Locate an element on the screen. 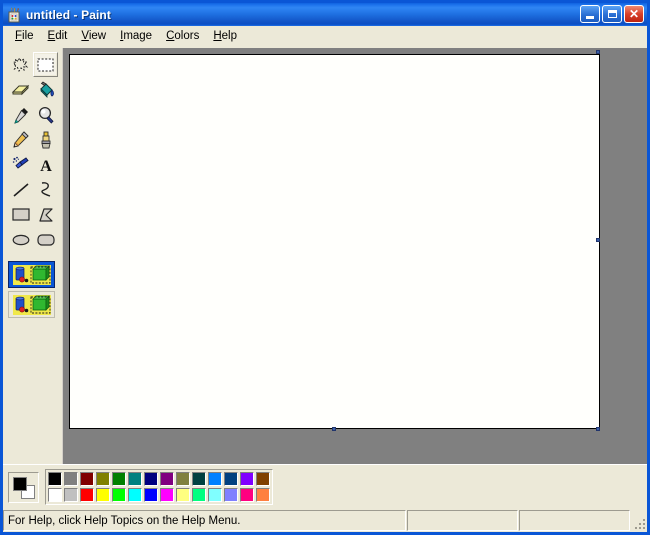 Image resolution: width=650 pixels, height=535 pixels. minimize-button is located at coordinates (590, 14).